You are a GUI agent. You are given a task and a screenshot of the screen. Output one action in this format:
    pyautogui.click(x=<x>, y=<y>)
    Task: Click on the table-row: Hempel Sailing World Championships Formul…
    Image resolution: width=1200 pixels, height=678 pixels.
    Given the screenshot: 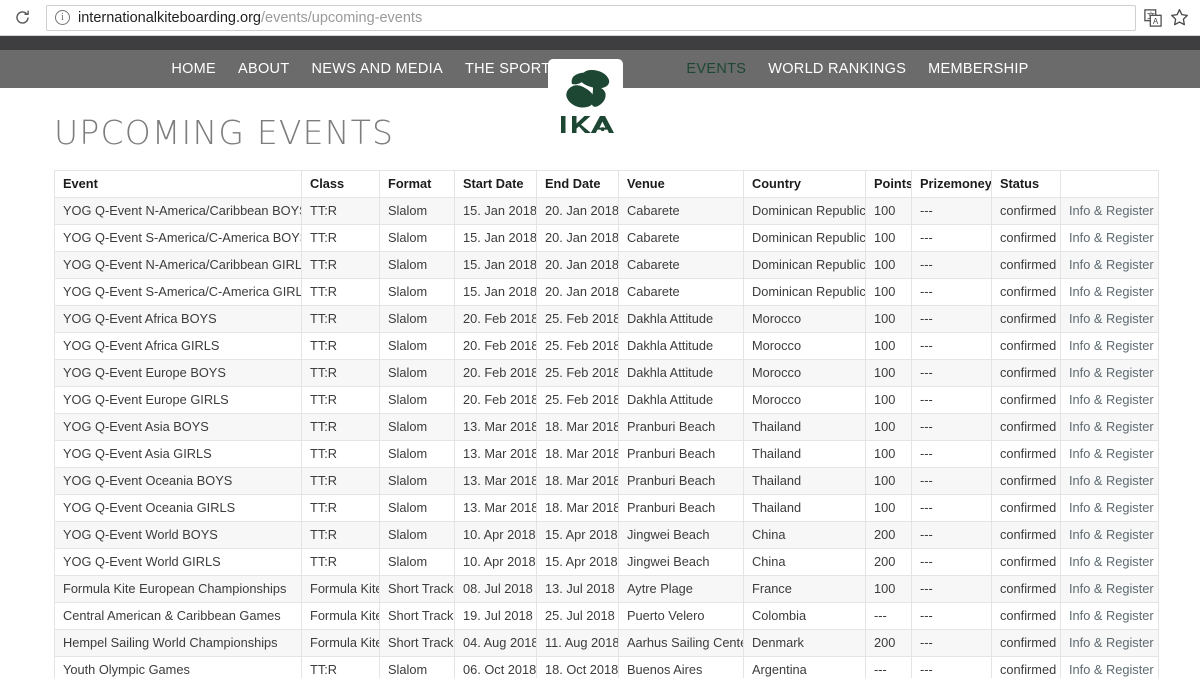 What is the action you would take?
    pyautogui.click(x=606, y=643)
    